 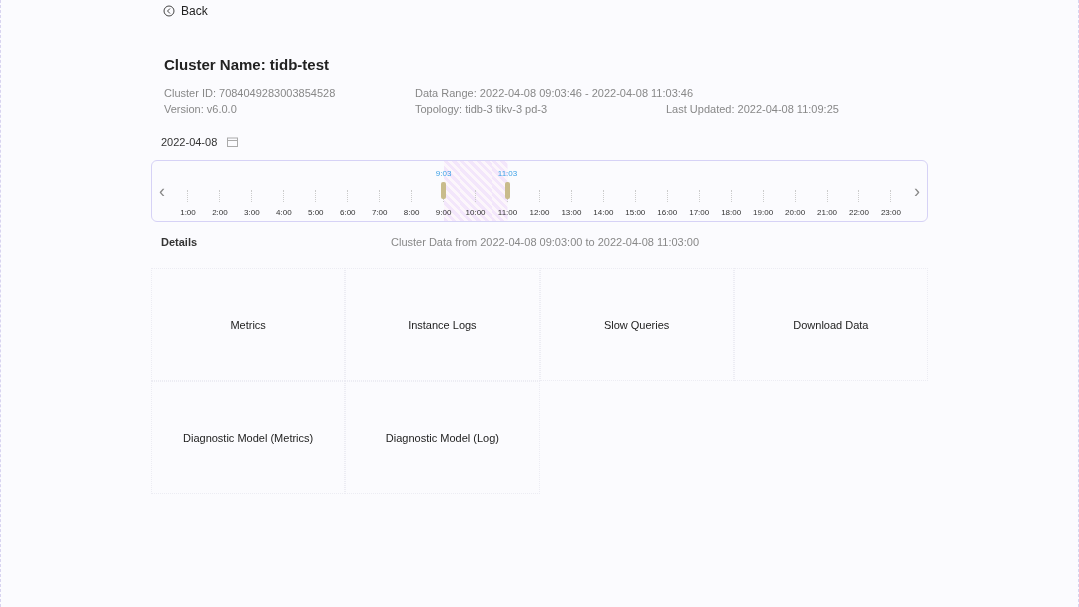 What do you see at coordinates (475, 213) in the screenshot?
I see `hour-label: 10:00` at bounding box center [475, 213].